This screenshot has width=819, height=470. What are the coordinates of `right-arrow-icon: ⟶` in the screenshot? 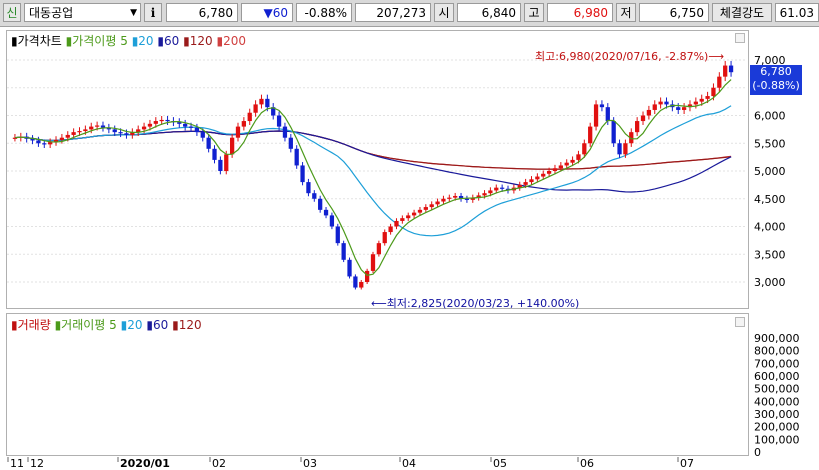 It's located at (716, 56).